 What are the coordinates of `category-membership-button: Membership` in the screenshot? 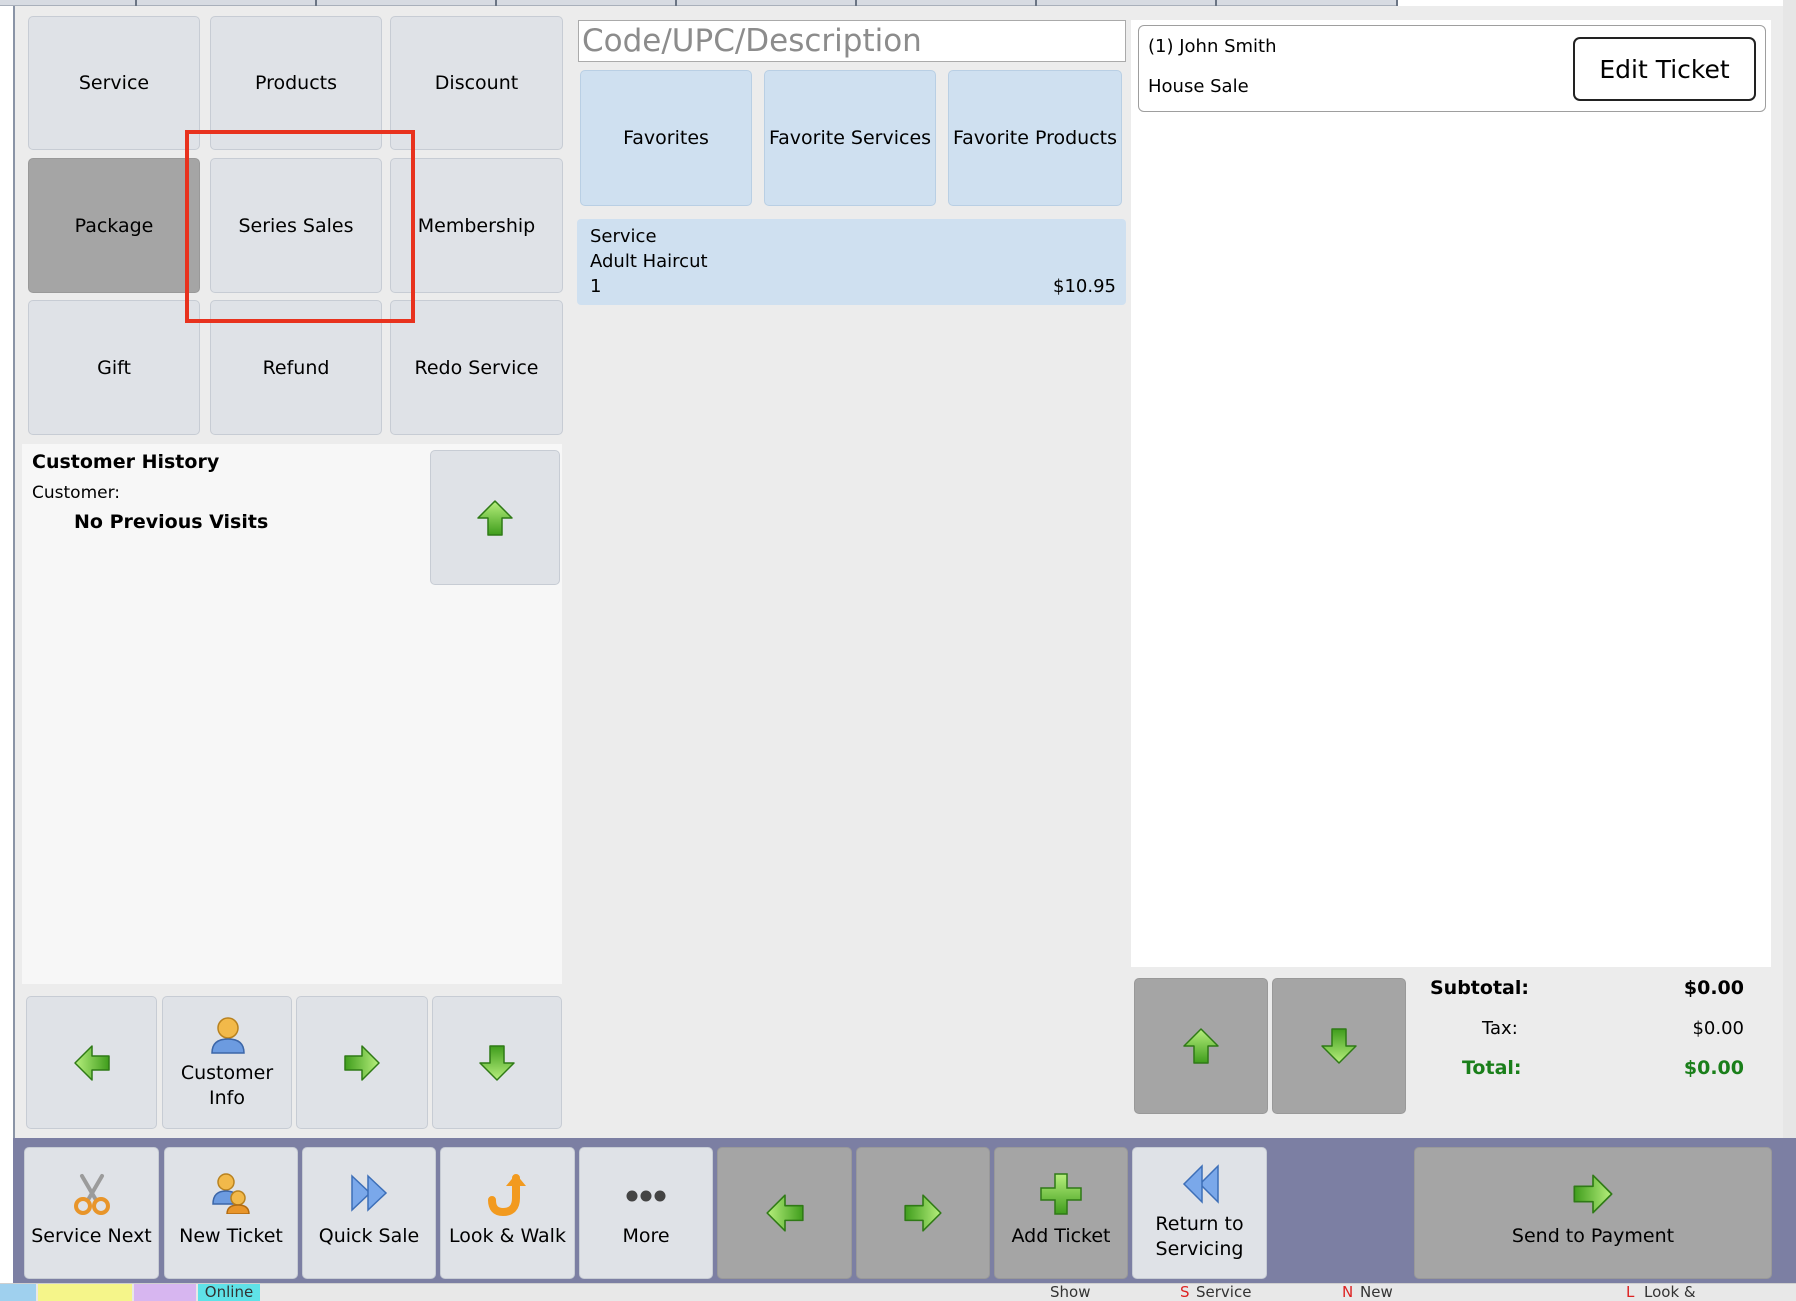 It's located at (476, 225).